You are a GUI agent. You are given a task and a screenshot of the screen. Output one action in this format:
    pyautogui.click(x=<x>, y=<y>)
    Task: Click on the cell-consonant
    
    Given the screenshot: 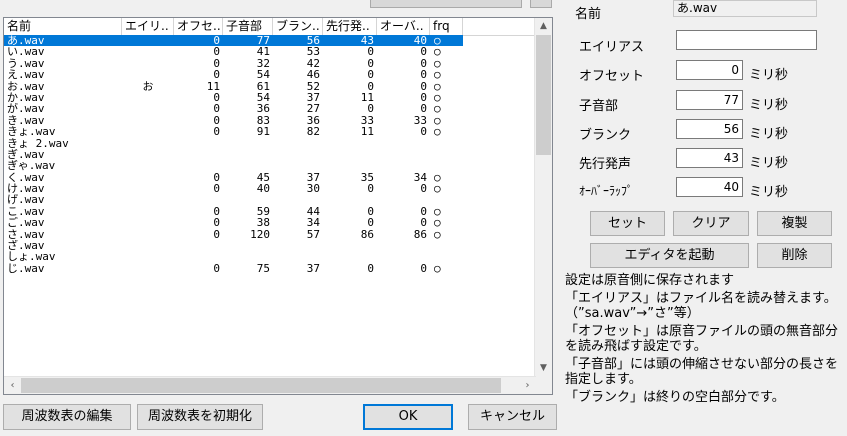 What is the action you would take?
    pyautogui.click(x=248, y=256)
    